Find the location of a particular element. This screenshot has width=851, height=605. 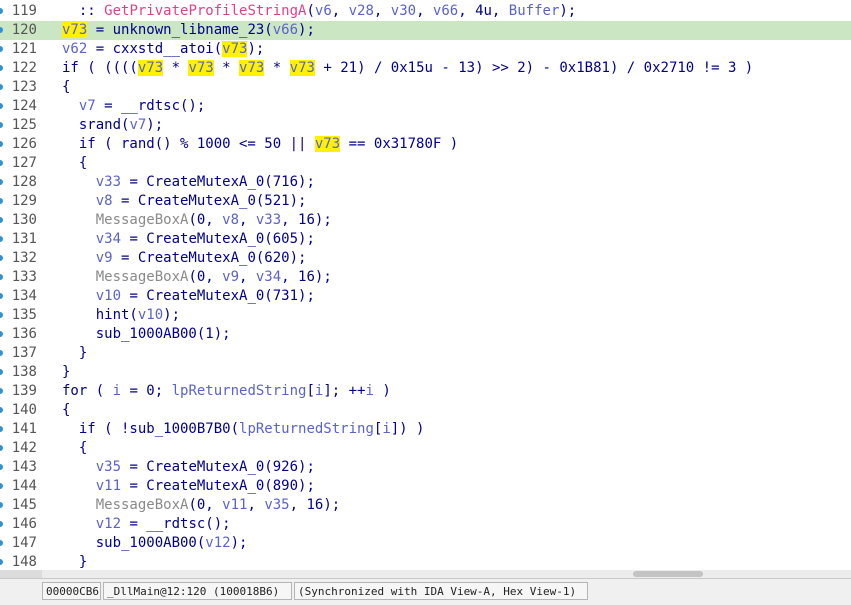

code-line: 138} is located at coordinates (425, 372).